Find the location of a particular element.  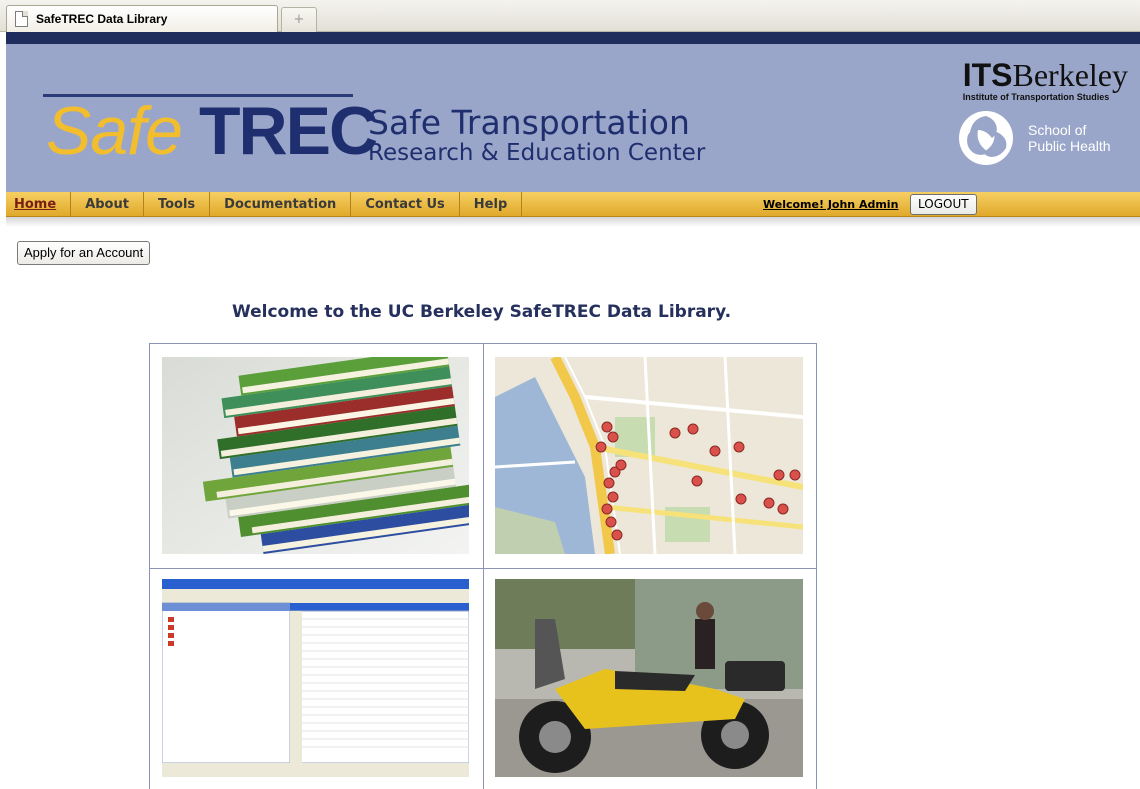

plus-icon: + is located at coordinates (299, 19).